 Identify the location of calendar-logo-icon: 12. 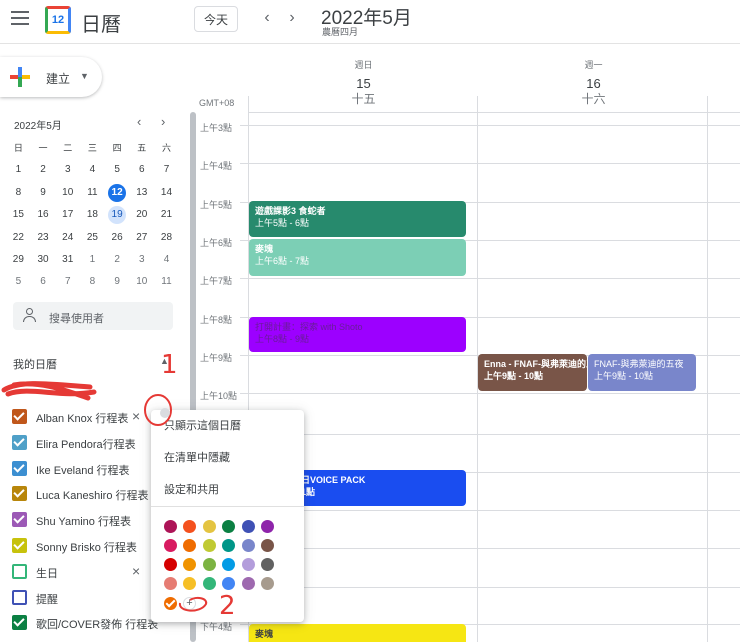
(58, 20).